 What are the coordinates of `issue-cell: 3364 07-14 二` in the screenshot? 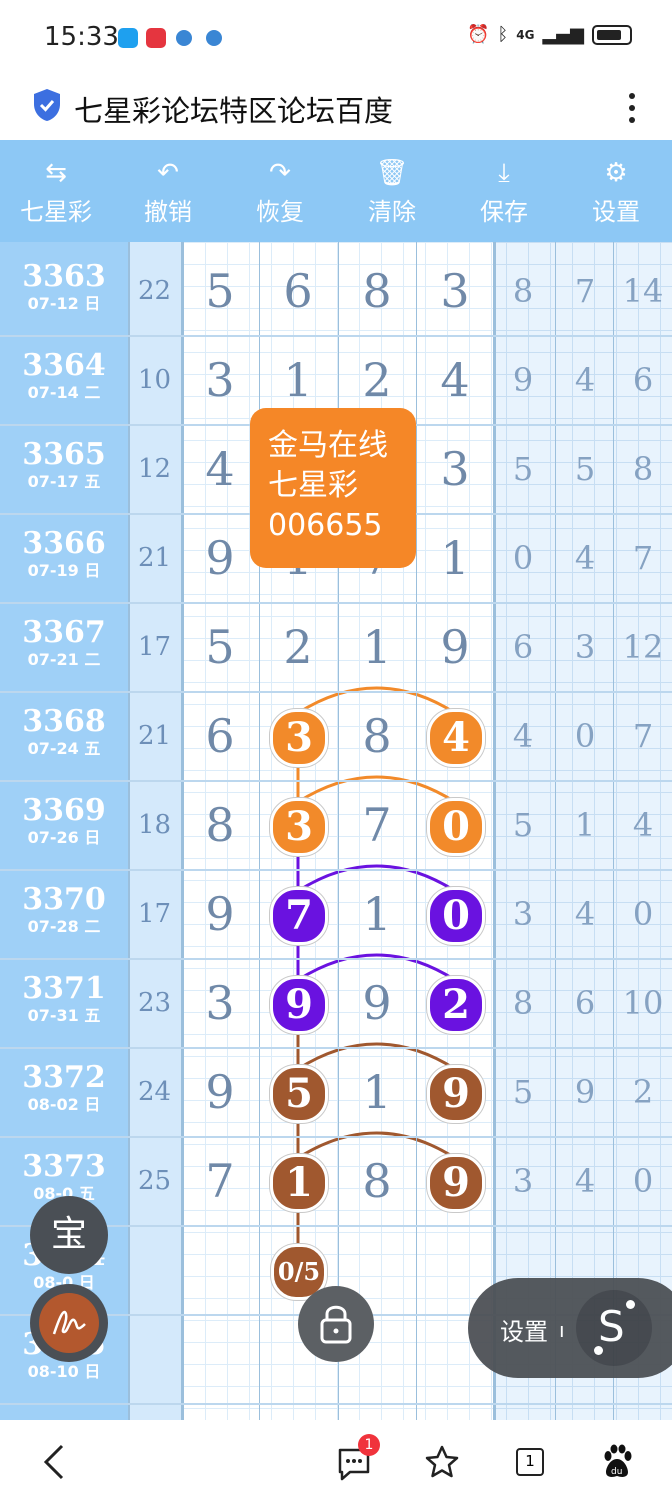 It's located at (64, 376).